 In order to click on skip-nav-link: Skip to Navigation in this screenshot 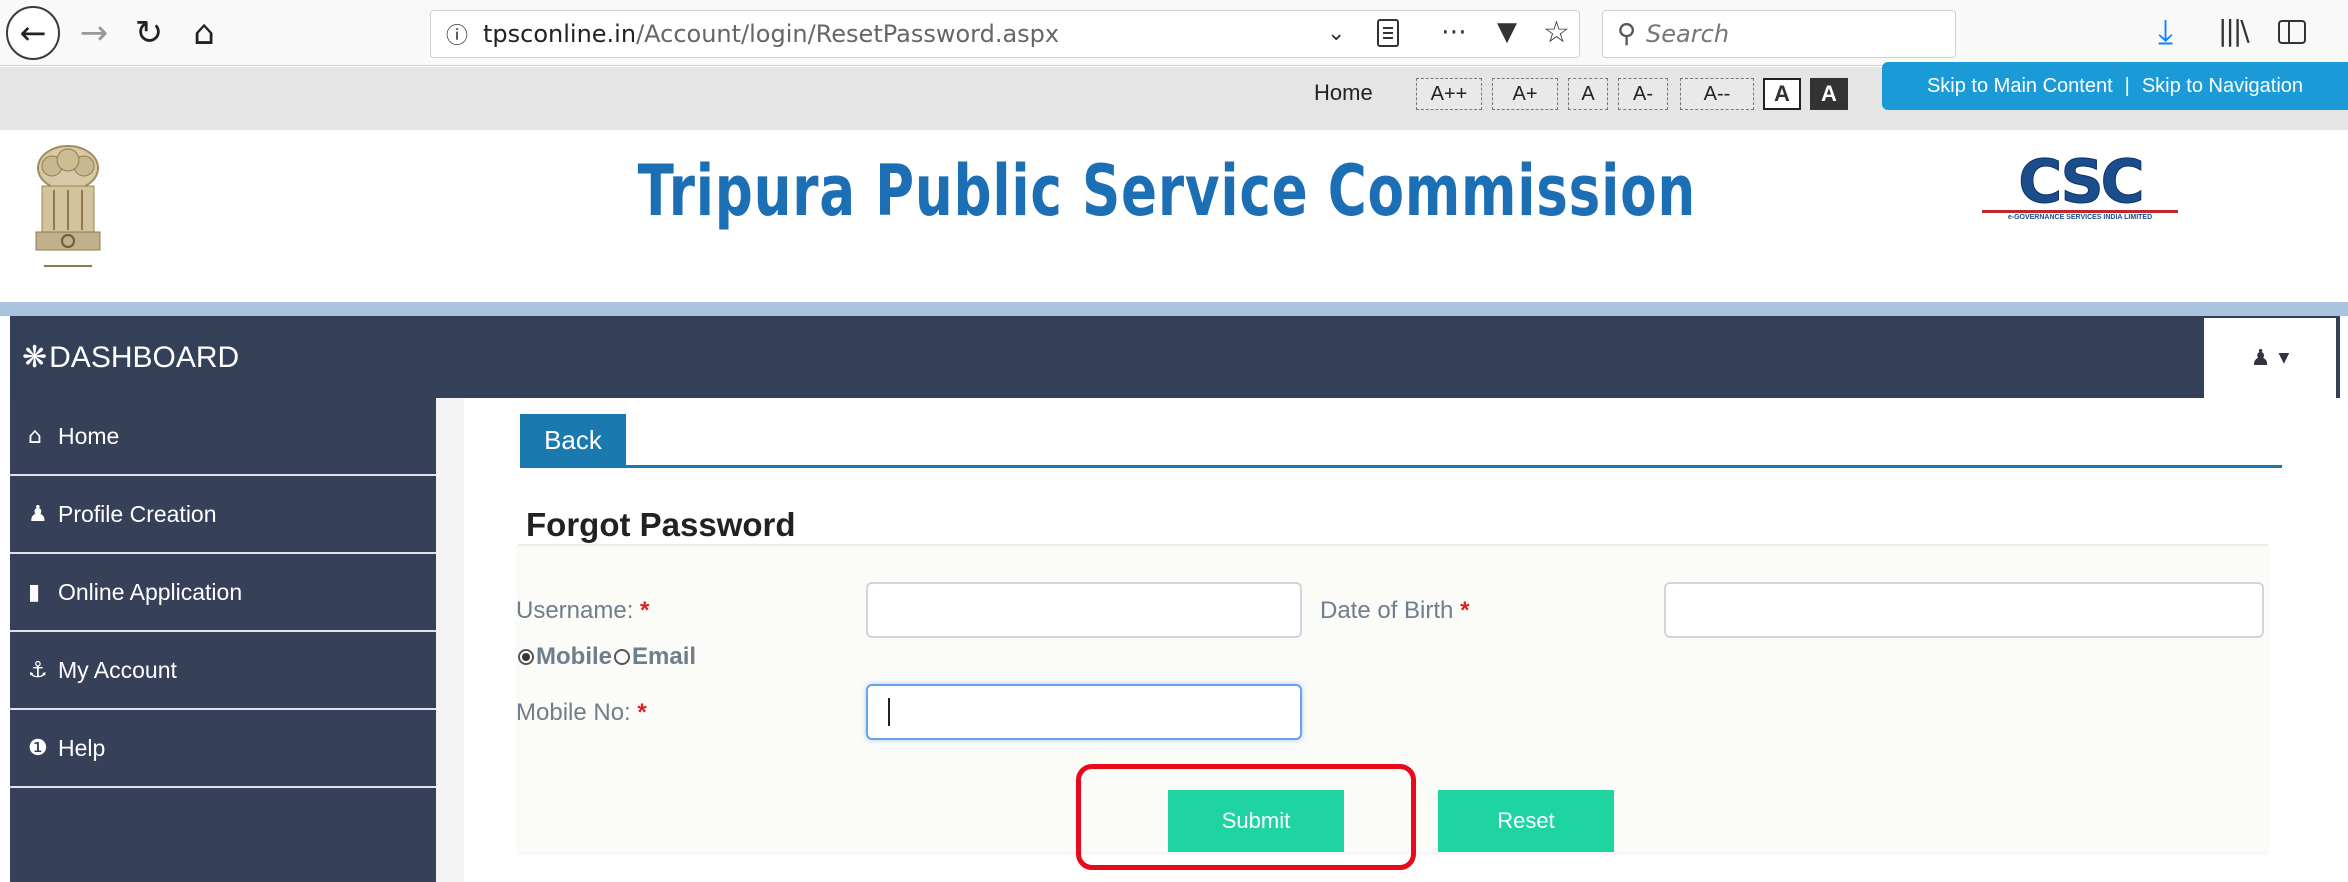, I will do `click(2222, 86)`.